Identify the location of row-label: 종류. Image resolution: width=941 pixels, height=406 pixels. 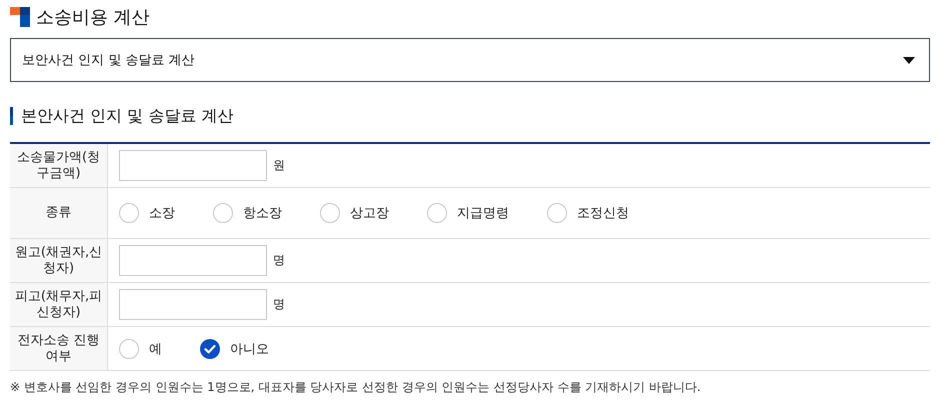
(59, 213).